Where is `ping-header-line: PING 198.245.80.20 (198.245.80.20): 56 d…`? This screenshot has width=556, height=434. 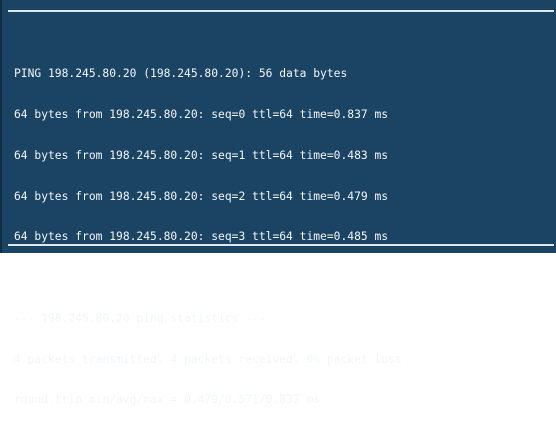 ping-header-line: PING 198.245.80.20 (198.245.80.20): 56 d… is located at coordinates (181, 74).